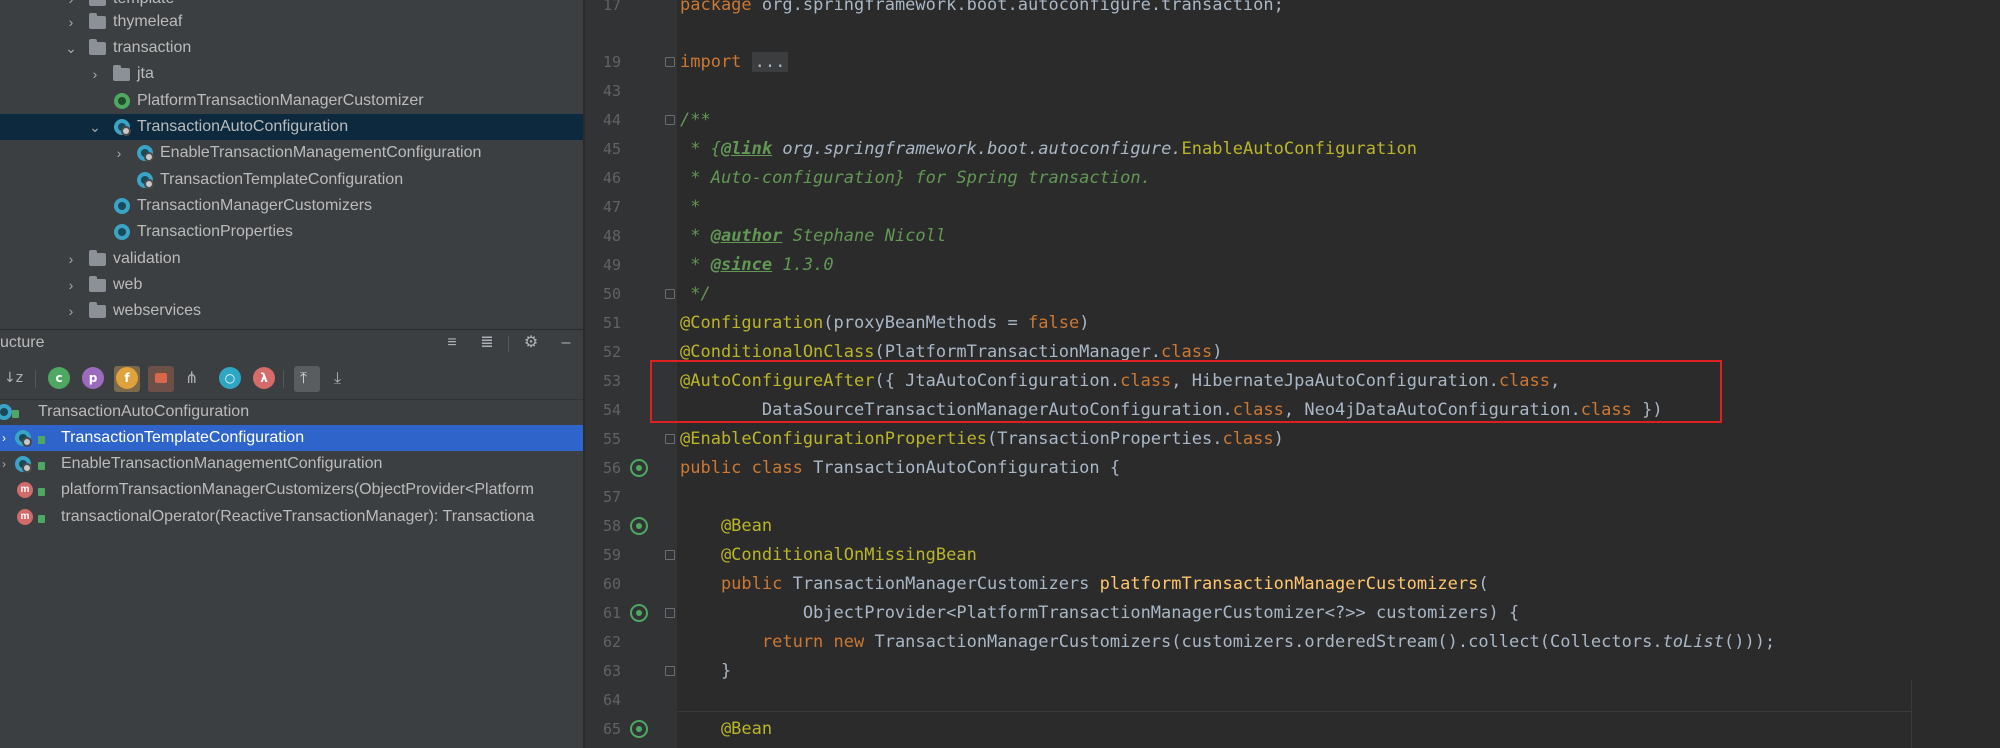  I want to click on autoscroll-from-source-icon: ⤓, so click(337, 378).